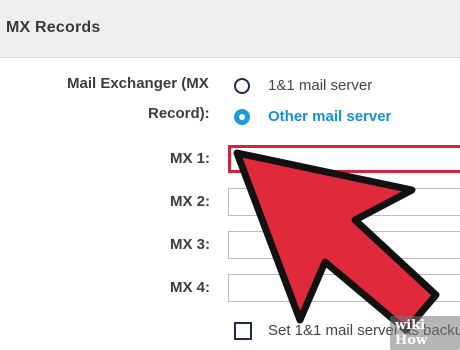  I want to click on mx2-input, so click(344, 202).